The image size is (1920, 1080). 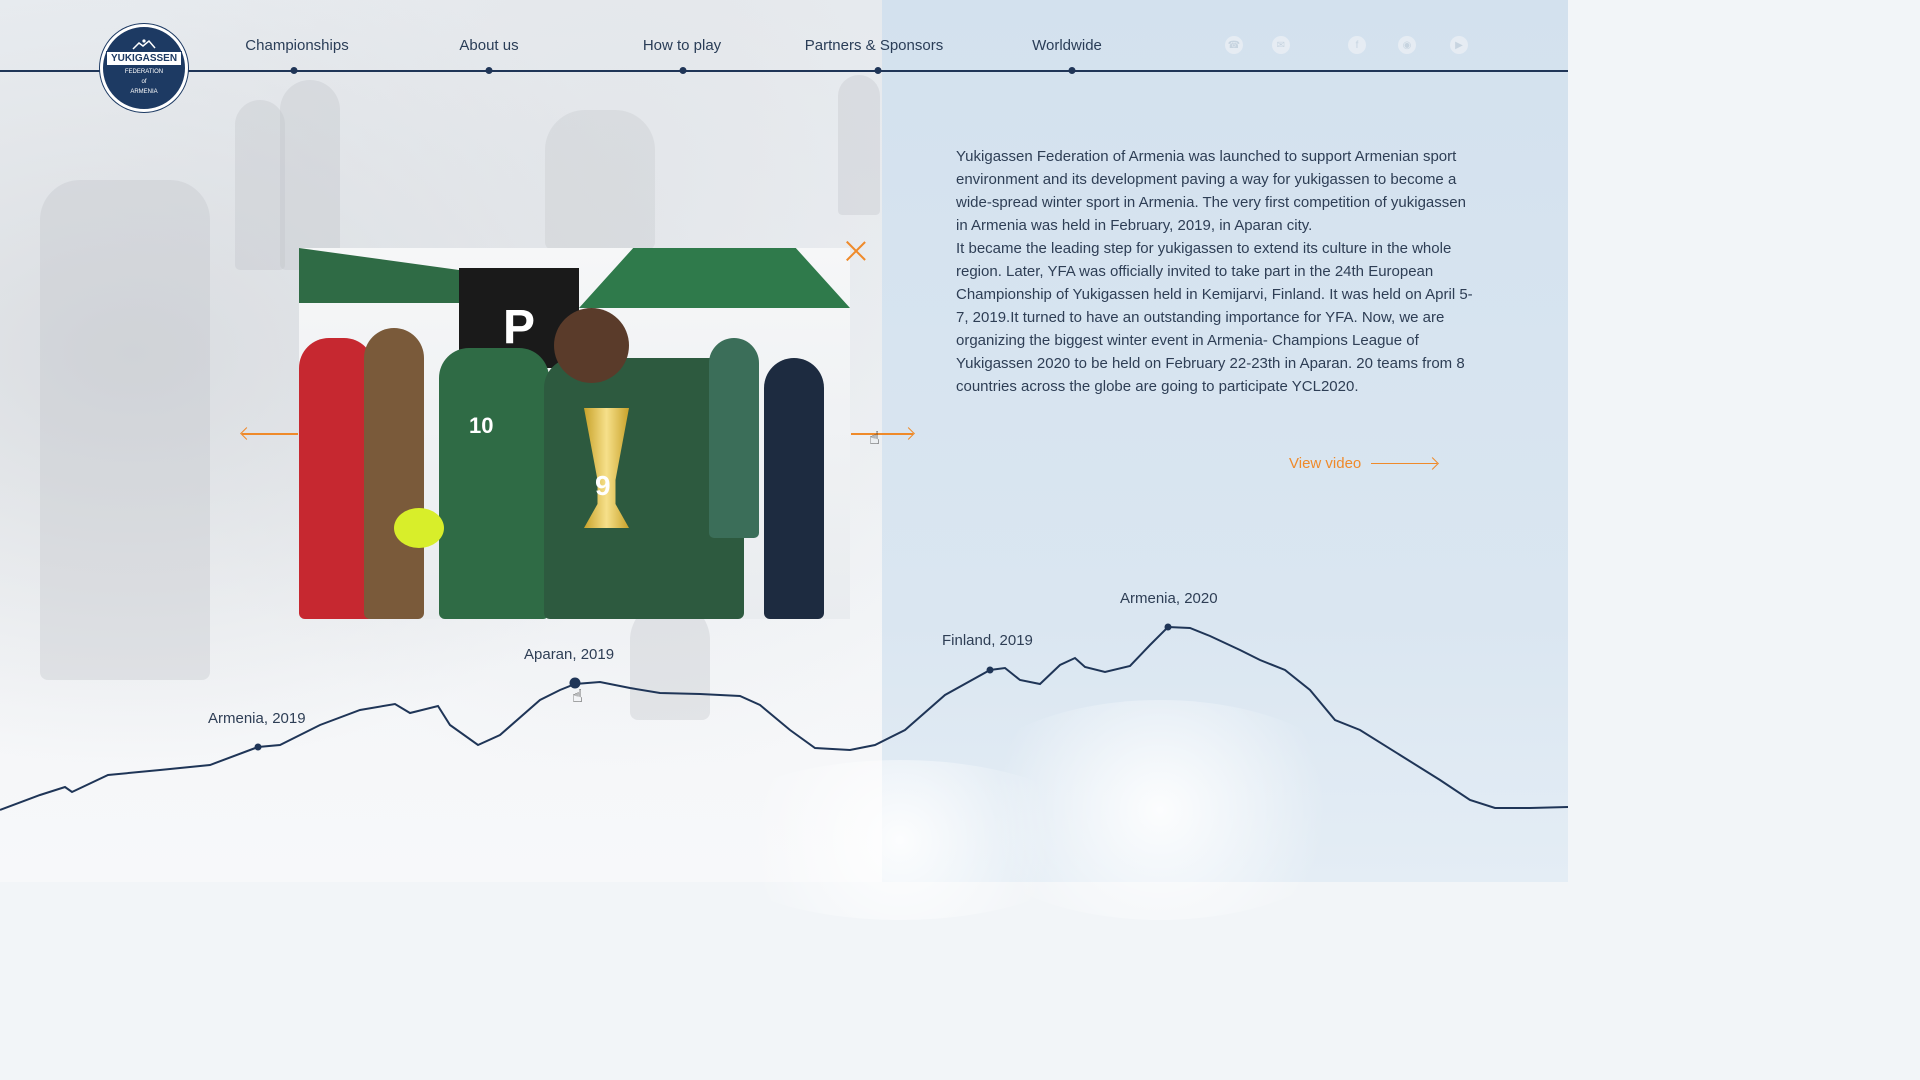 What do you see at coordinates (144, 91) in the screenshot?
I see `logo-subtitle-line: ARMENIA` at bounding box center [144, 91].